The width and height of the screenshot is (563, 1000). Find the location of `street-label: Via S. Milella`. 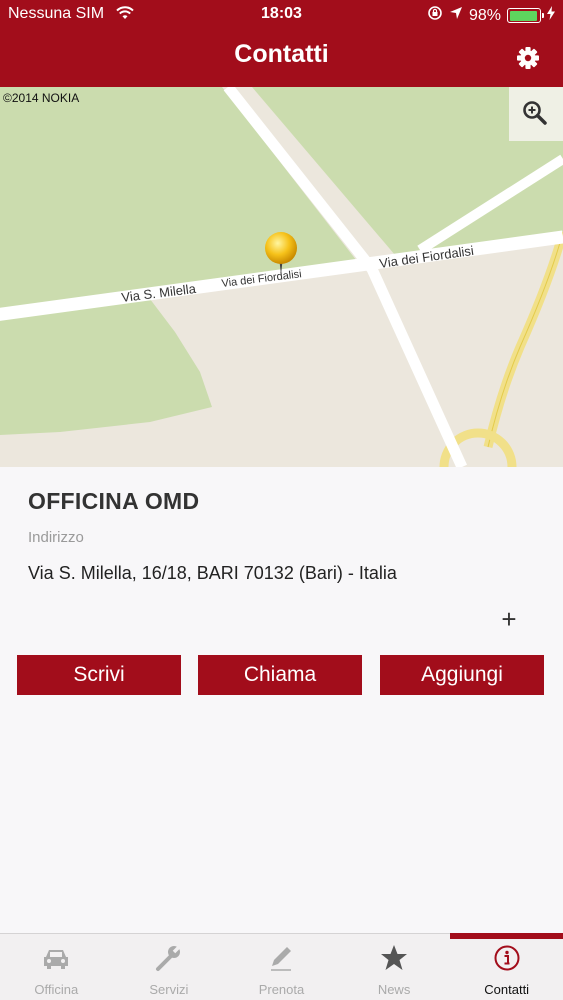

street-label: Via S. Milella is located at coordinates (159, 293).